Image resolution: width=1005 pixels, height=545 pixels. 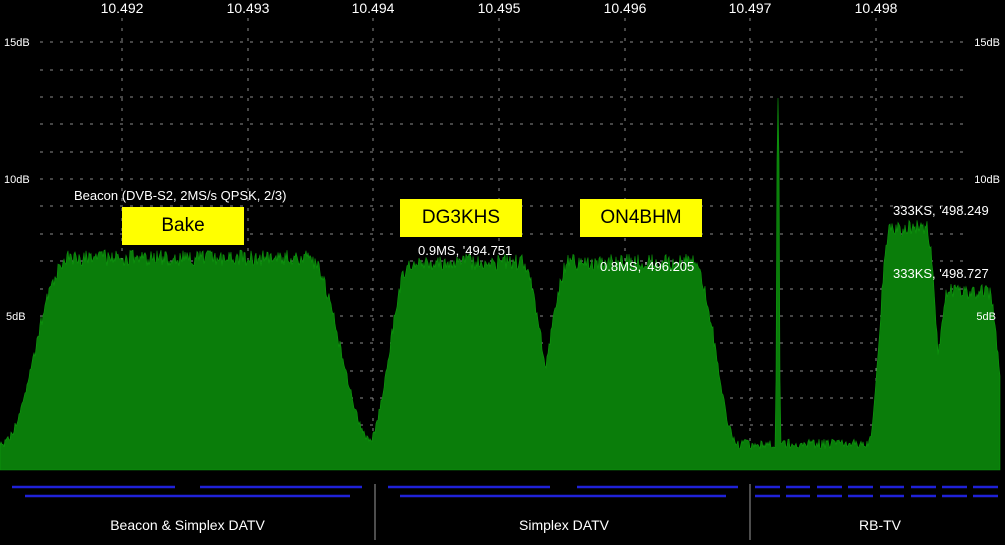 I want to click on freq-tick-label: 10.495, so click(x=499, y=8).